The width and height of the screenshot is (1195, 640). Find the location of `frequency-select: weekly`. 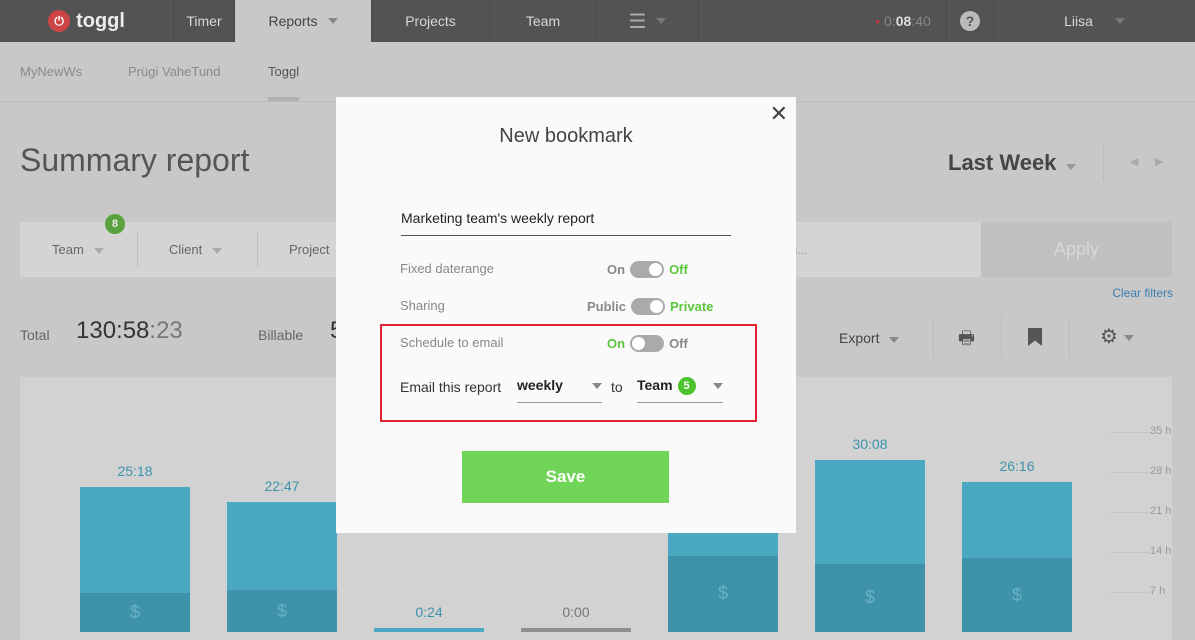

frequency-select: weekly is located at coordinates (559, 390).